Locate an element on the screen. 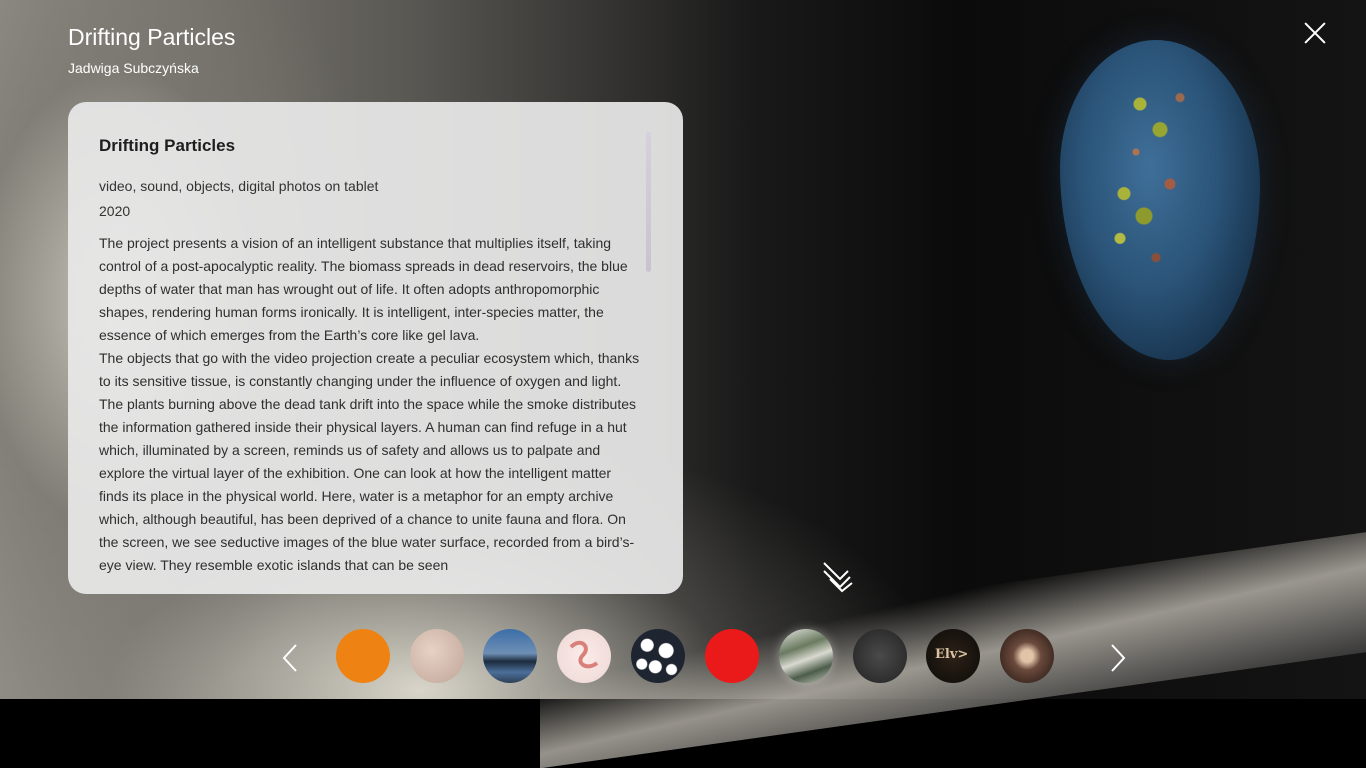 This screenshot has height=768, width=1366. artwork-year: 2020 is located at coordinates (115, 211).